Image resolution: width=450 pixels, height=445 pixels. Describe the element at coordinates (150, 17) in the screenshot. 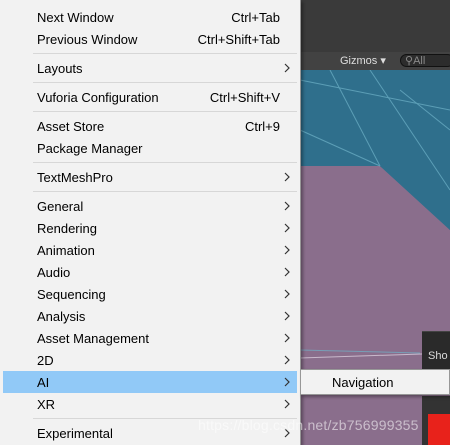

I see `menu-item-next-window: Next Window Ctrl+Tab` at that location.